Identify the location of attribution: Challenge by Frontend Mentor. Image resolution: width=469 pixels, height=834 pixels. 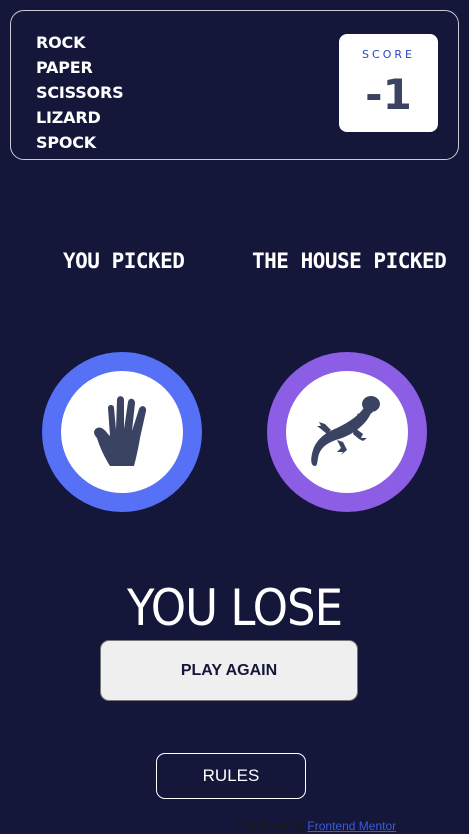
(315, 826).